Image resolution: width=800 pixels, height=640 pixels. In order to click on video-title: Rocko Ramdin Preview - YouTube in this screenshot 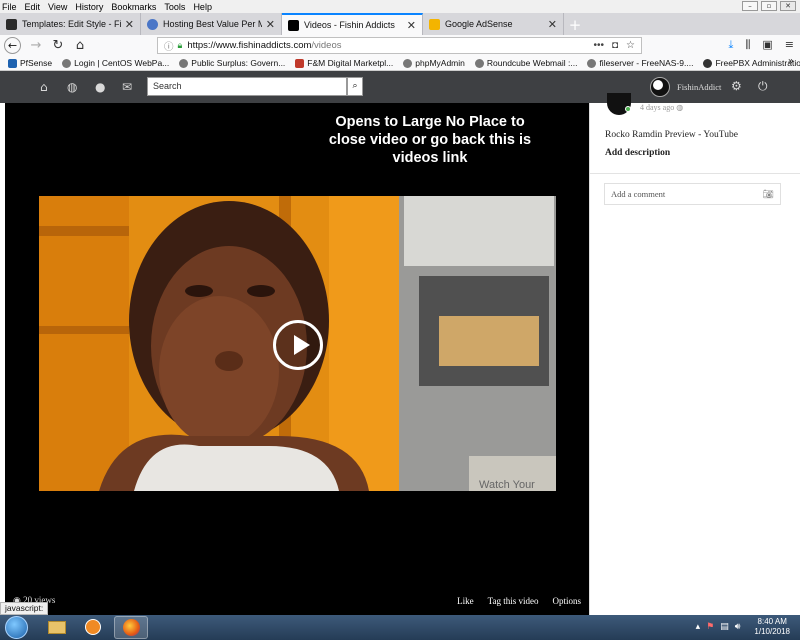, I will do `click(671, 135)`.